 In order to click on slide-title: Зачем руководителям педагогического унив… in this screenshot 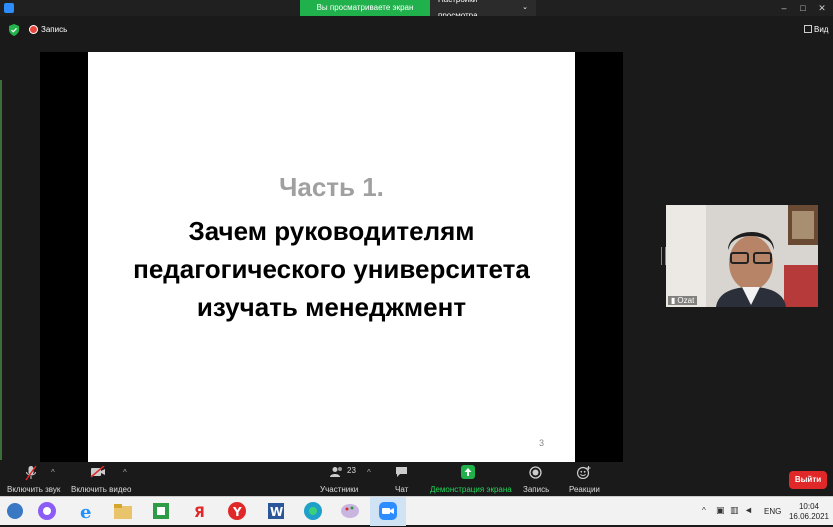, I will do `click(331, 269)`.